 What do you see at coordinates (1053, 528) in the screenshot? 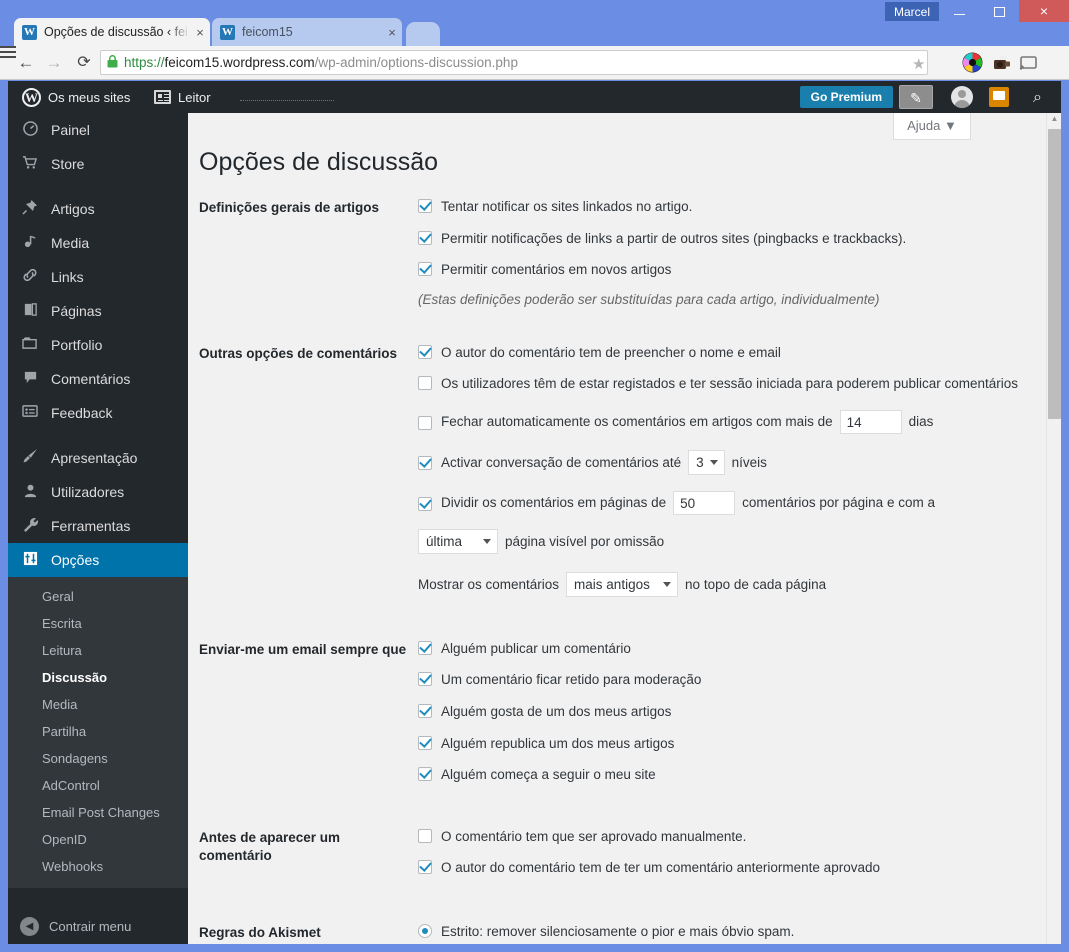
I see `page-scrollbar: ▲` at bounding box center [1053, 528].